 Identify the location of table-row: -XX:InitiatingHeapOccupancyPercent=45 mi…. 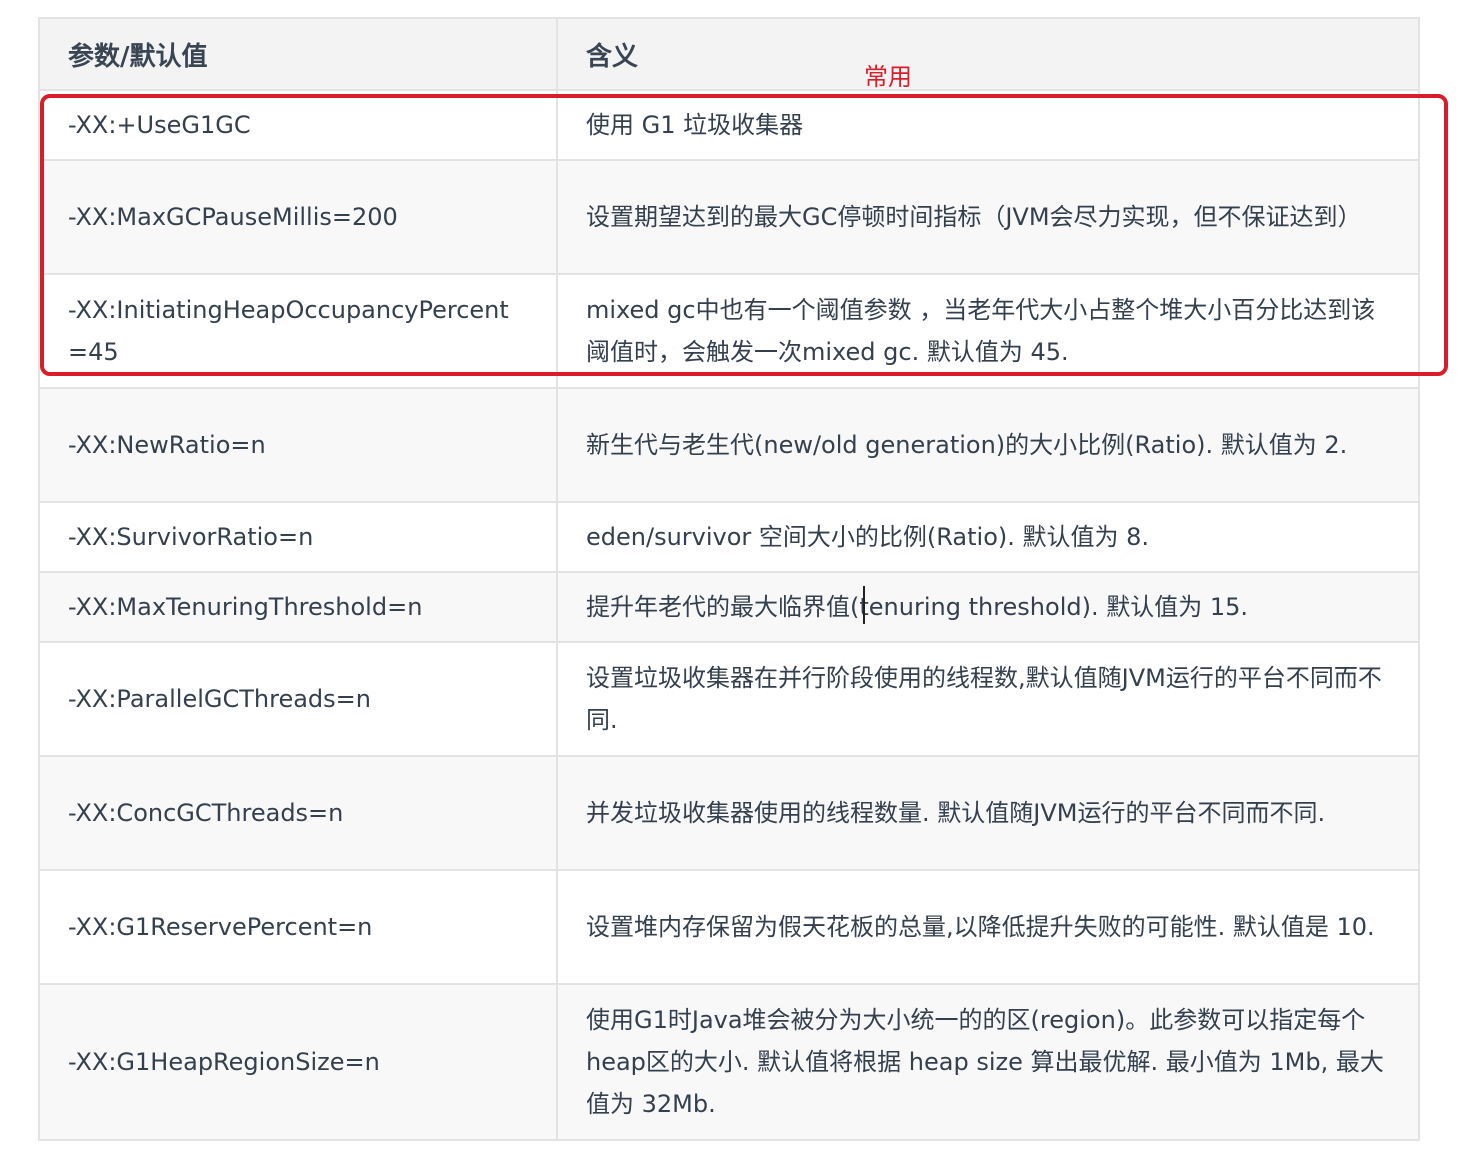
(729, 331).